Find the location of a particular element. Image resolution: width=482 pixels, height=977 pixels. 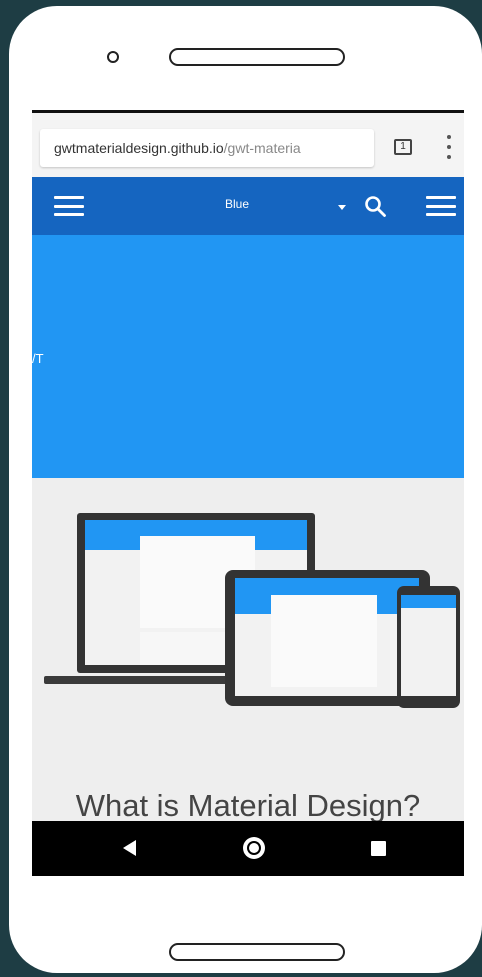

system-navigation-bar is located at coordinates (248, 848).